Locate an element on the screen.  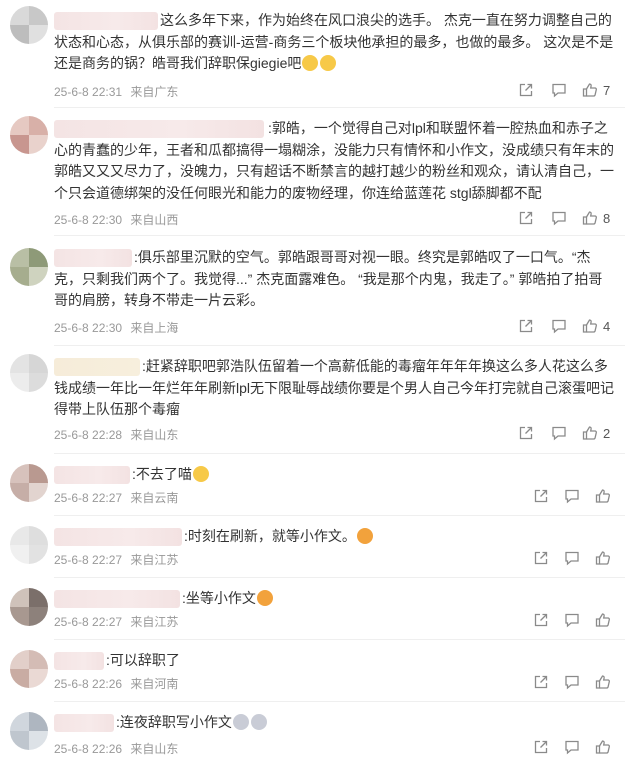
like-count: 4 is located at coordinates (607, 326).